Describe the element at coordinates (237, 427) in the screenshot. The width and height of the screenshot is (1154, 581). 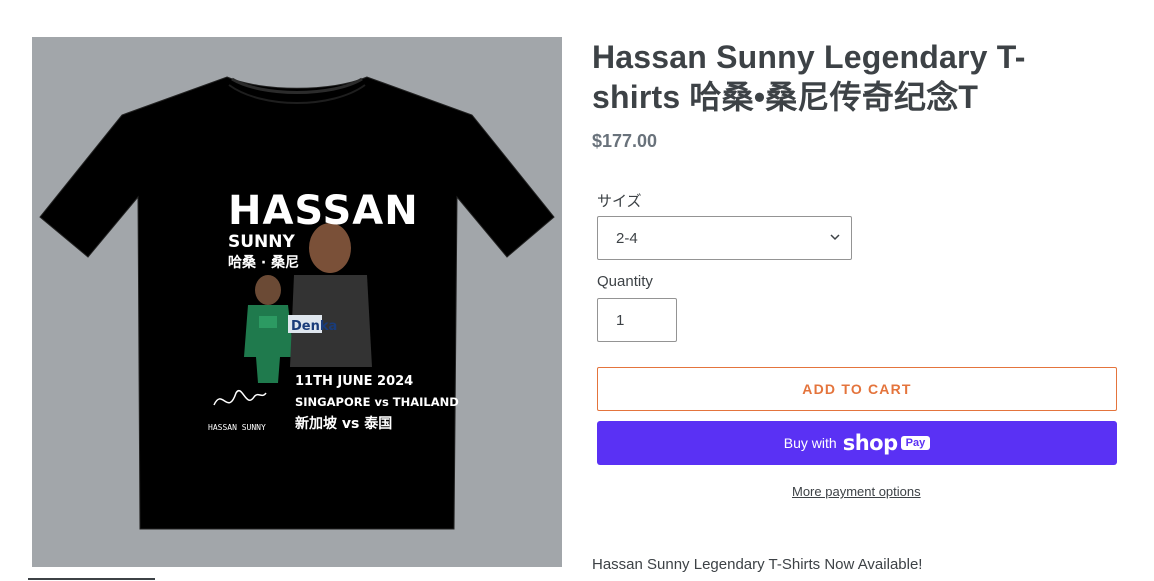
I see `signature-caption: HASSAN SUNNY` at that location.